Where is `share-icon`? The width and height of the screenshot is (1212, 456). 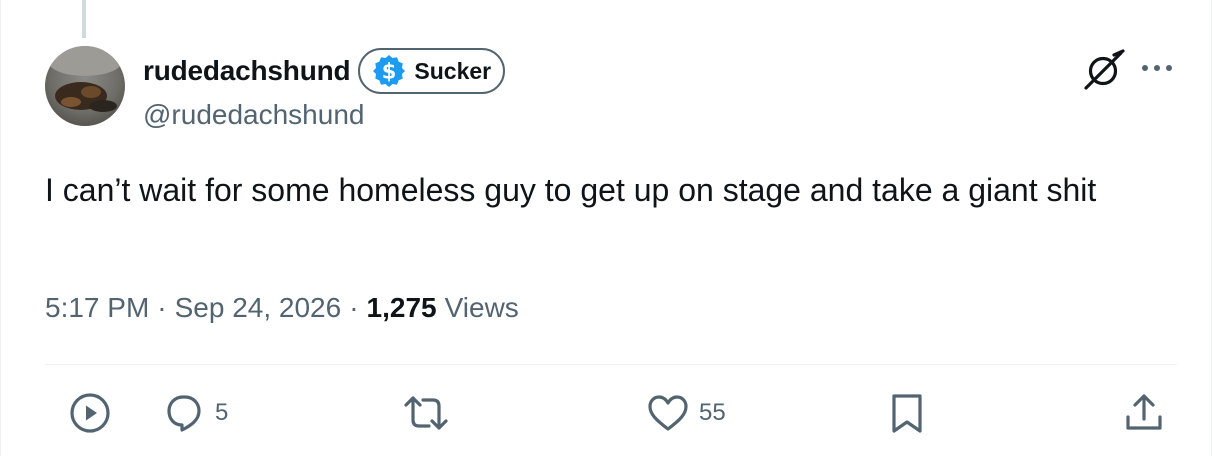
share-icon is located at coordinates (1144, 412).